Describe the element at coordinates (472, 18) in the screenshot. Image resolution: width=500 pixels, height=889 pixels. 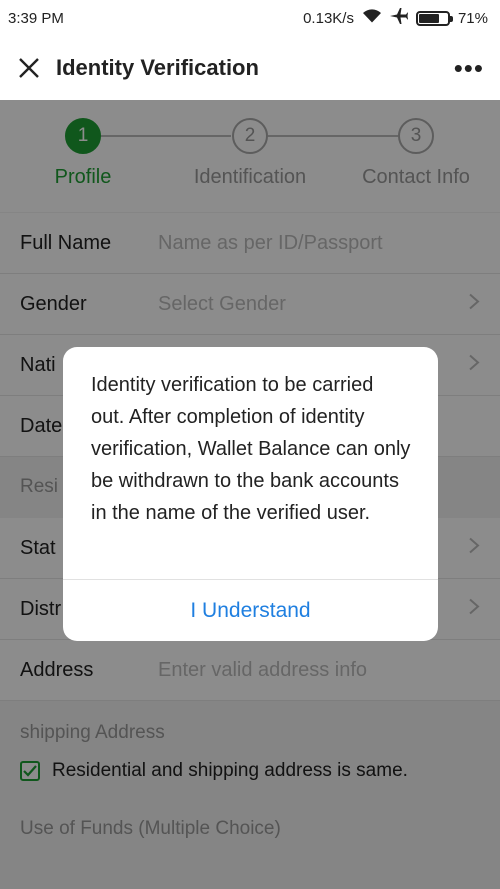
I see `battery-percent: 71%` at that location.